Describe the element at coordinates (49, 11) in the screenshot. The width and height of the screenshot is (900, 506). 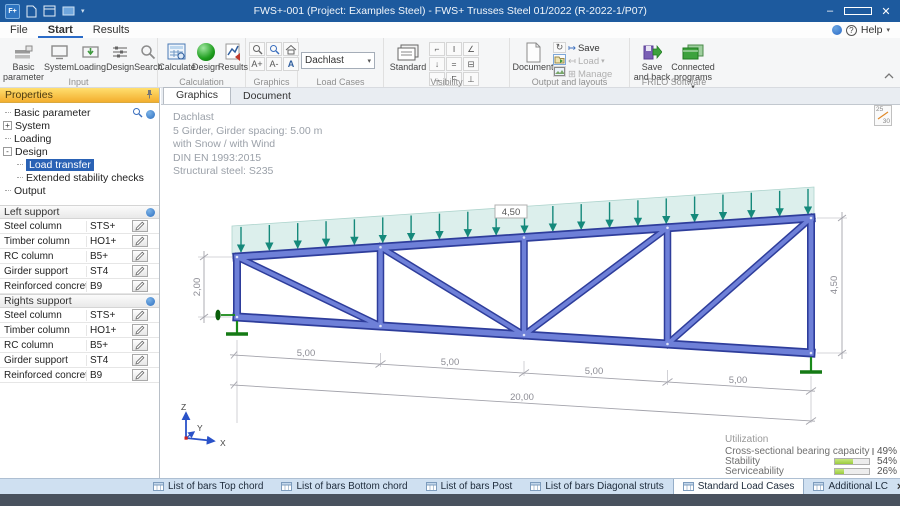
I see `open-document-icon` at that location.